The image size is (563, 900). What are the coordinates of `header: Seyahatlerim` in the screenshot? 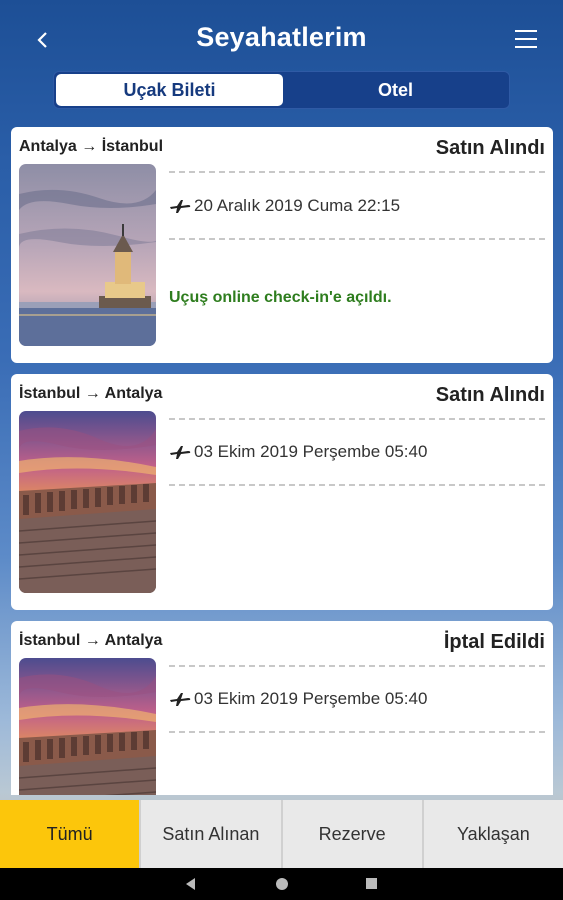 It's located at (281, 41).